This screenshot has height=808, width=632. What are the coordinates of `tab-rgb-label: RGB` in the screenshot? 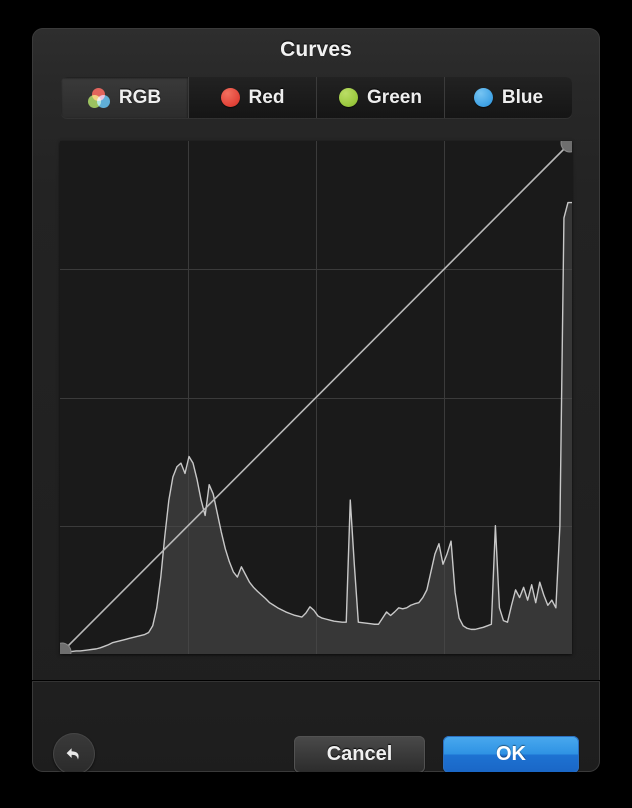 It's located at (140, 97).